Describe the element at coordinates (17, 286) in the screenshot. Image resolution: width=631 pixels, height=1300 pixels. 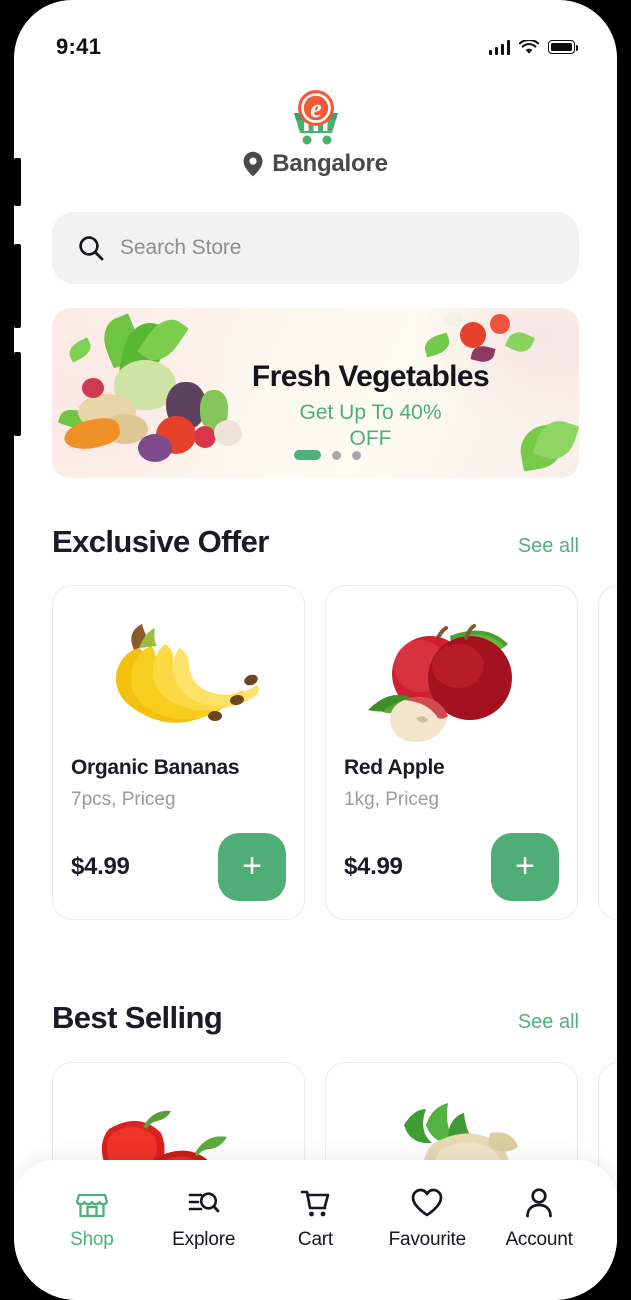
I see `volume-up-button` at that location.